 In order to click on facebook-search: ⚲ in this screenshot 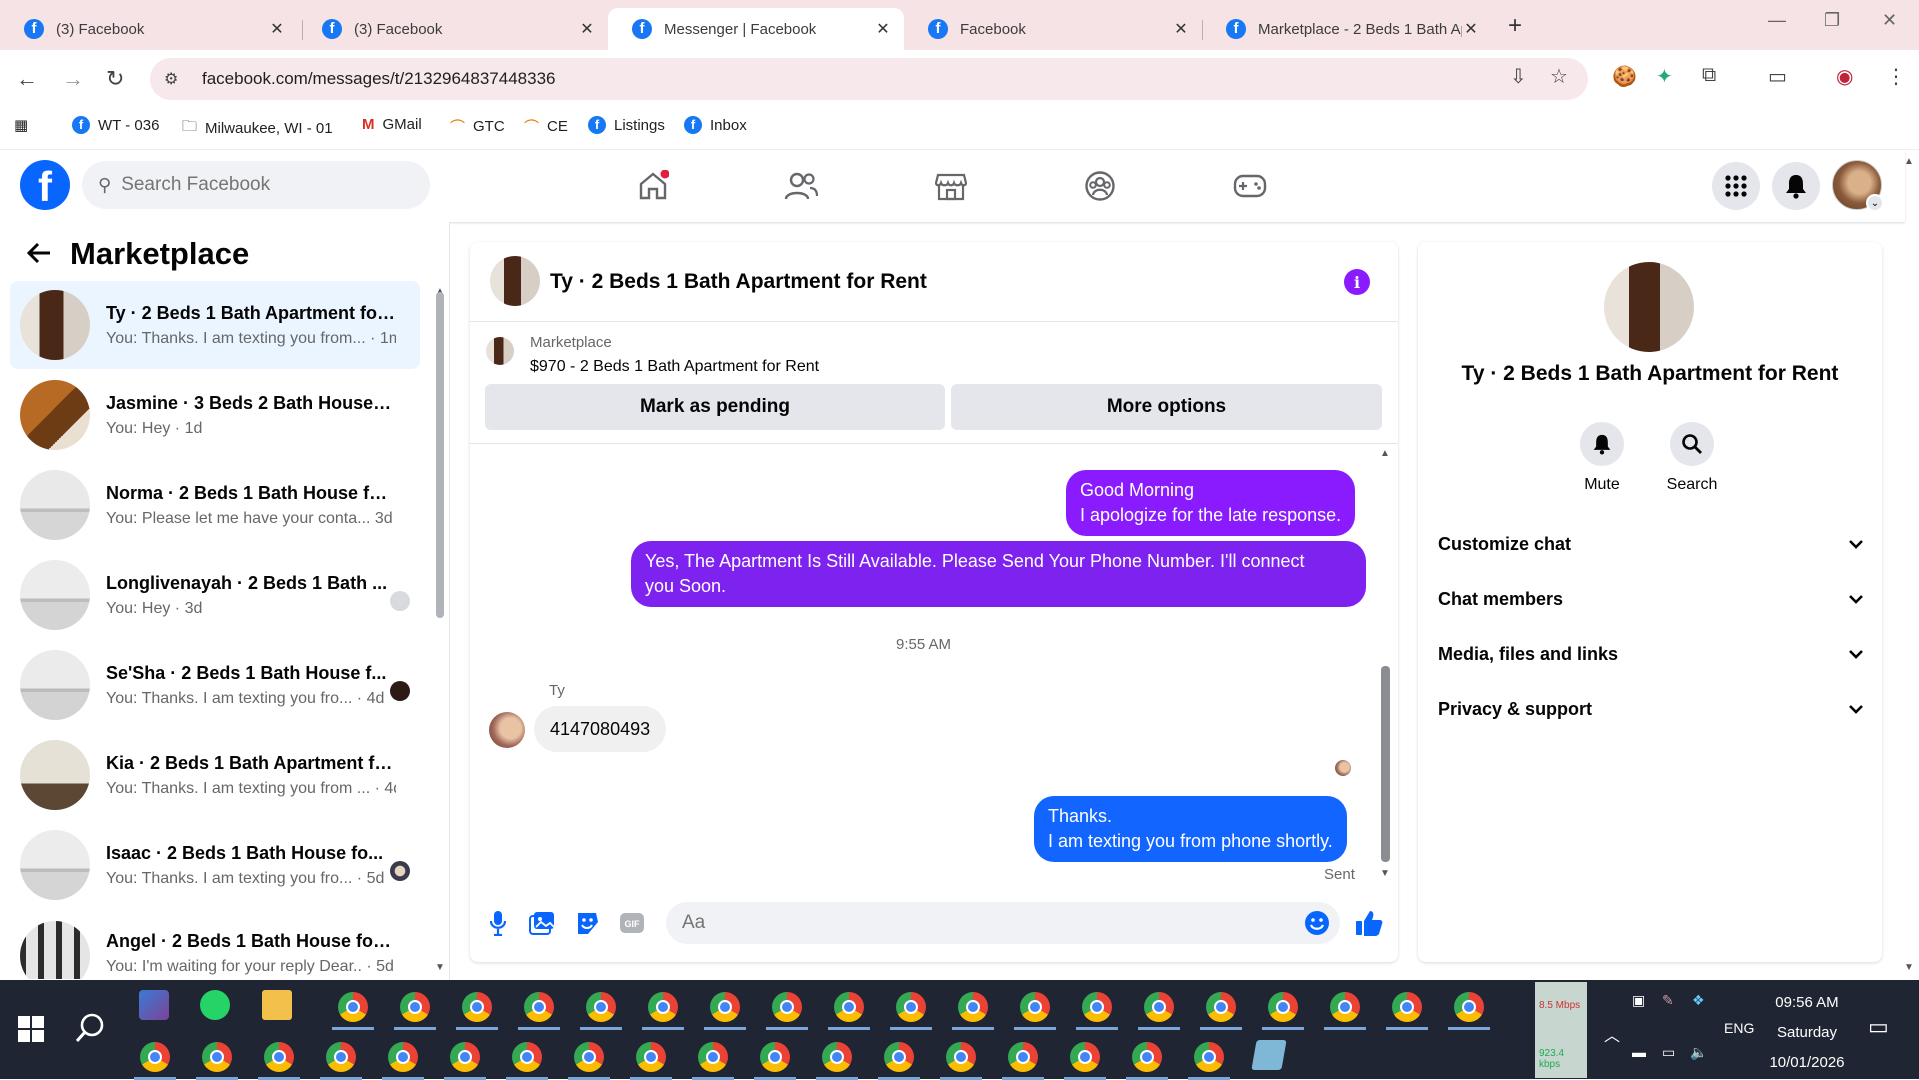, I will do `click(256, 185)`.